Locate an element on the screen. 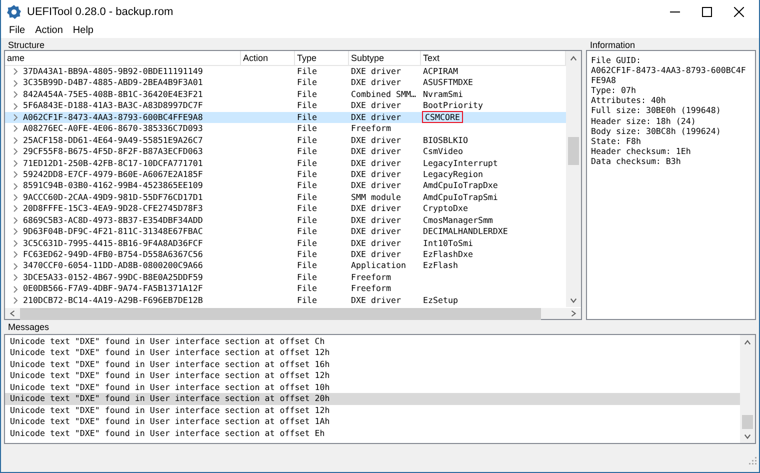  info-line: Body size: 30BC8h (199624) is located at coordinates (656, 131).